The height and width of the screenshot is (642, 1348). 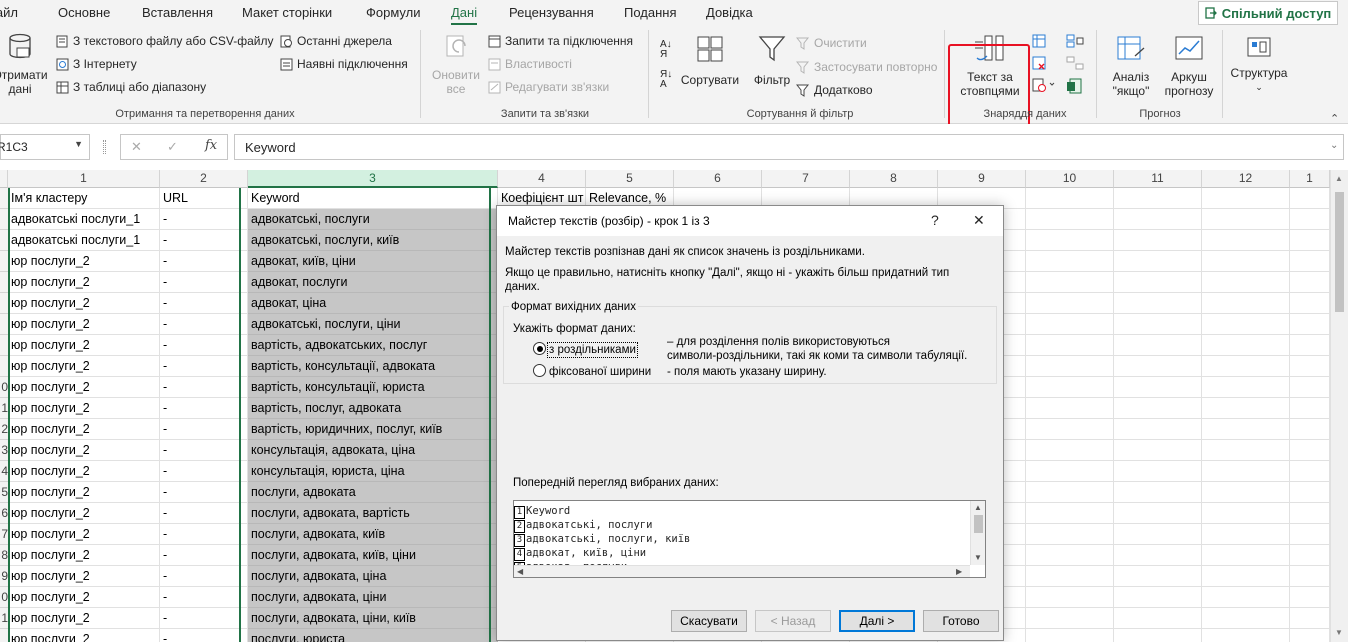 I want to click on fixed-width-label: фіксованої ширини, so click(x=600, y=372).